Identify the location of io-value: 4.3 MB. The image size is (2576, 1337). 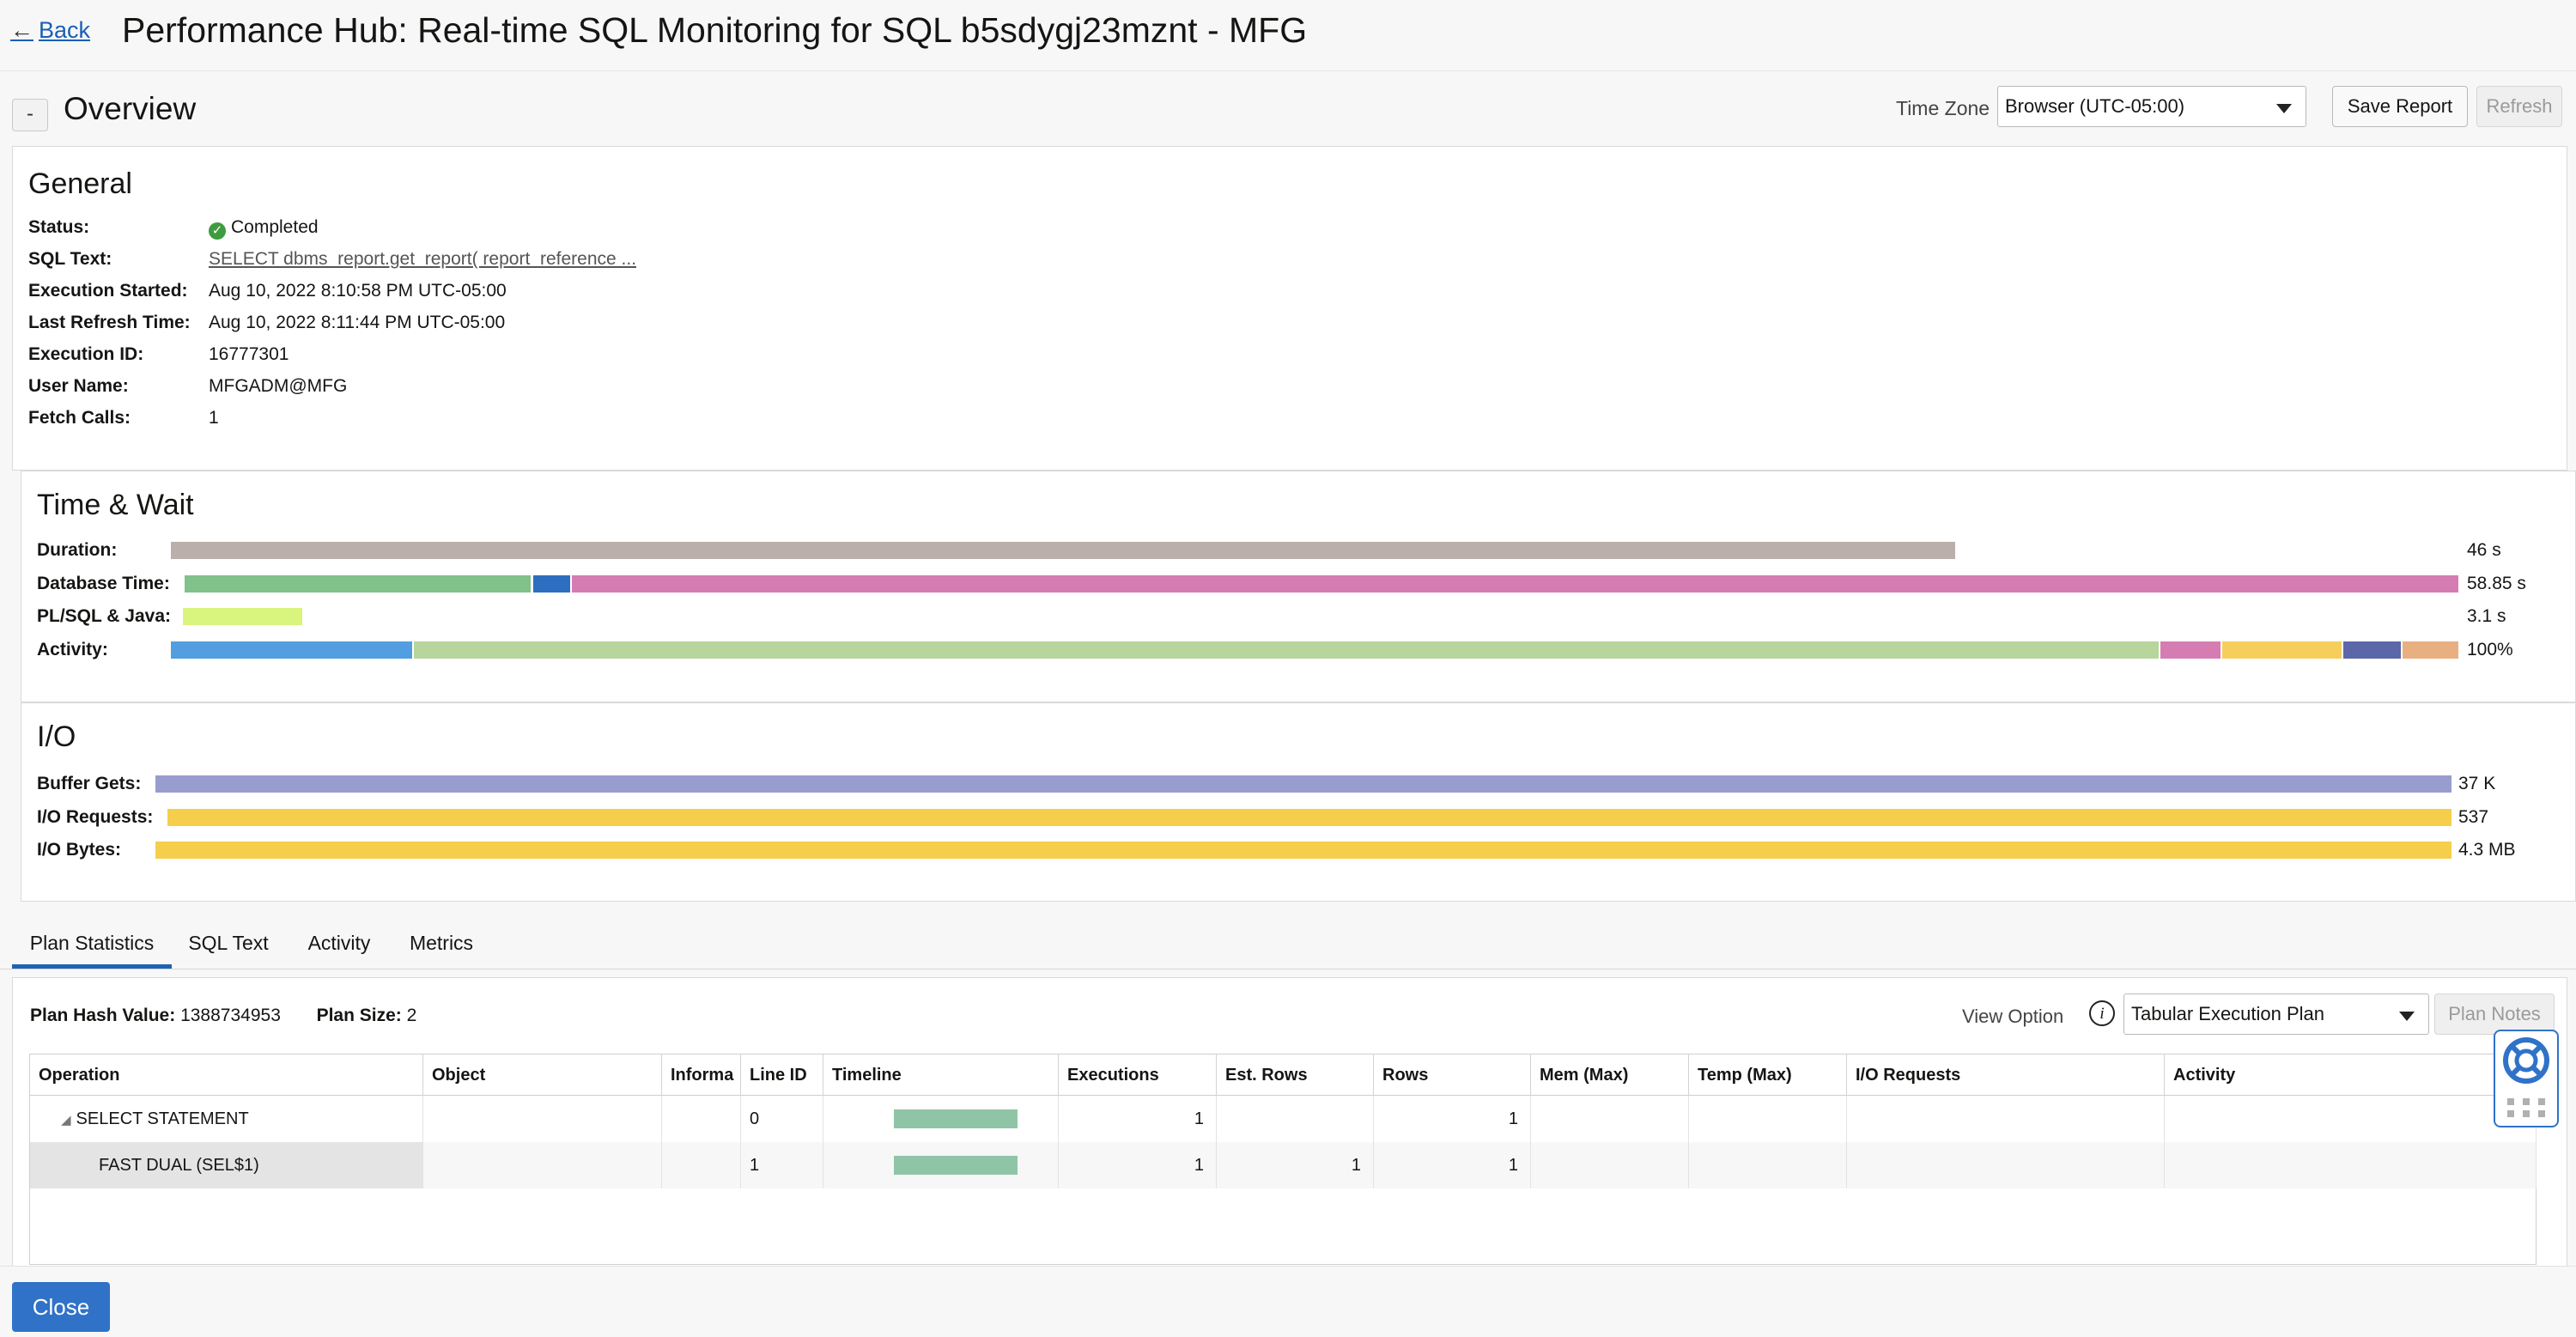
(2487, 850).